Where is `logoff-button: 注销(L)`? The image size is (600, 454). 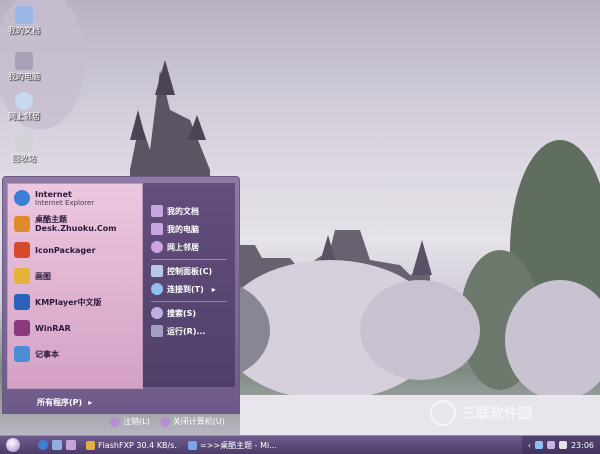 logoff-button: 注销(L) is located at coordinates (130, 421).